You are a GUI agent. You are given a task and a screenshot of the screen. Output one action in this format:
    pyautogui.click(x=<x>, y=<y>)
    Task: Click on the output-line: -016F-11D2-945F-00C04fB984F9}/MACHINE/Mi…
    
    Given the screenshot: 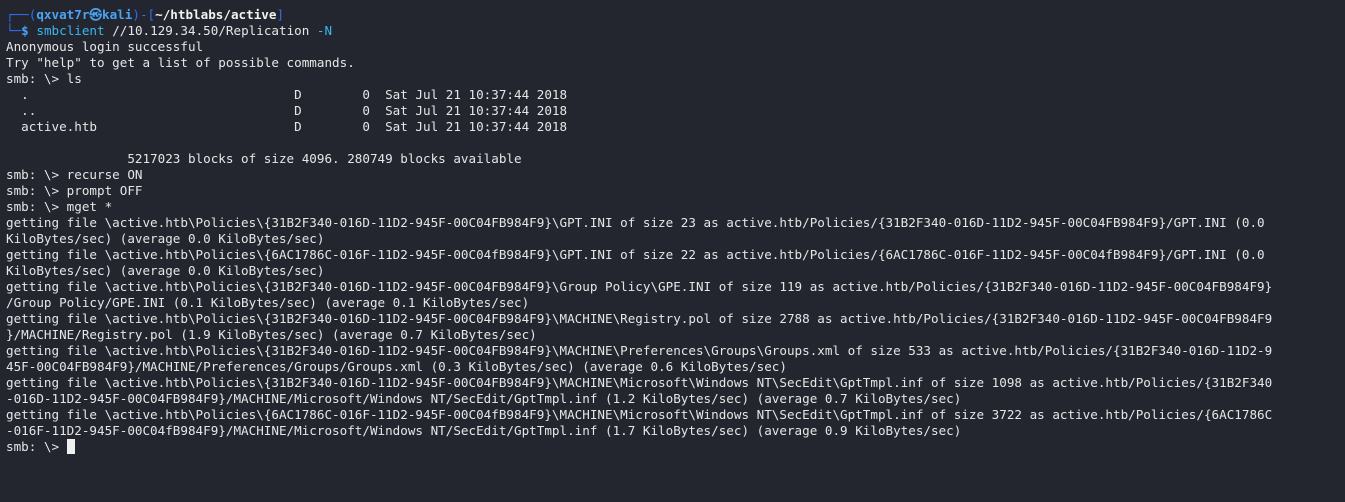 What is the action you would take?
    pyautogui.click(x=484, y=430)
    